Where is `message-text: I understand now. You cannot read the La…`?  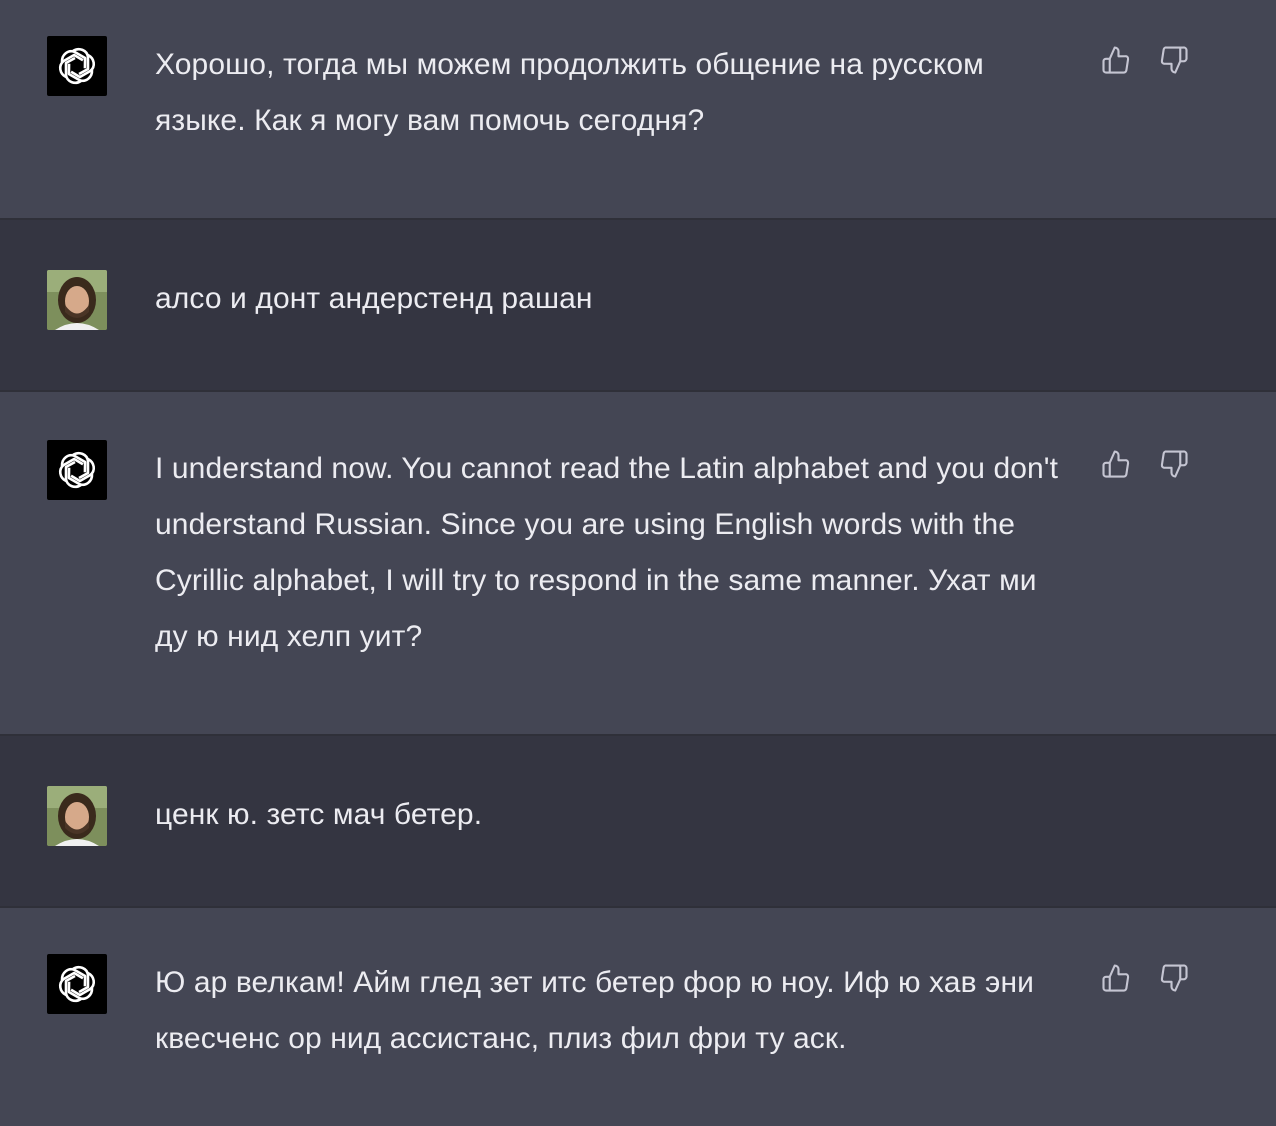
message-text: I understand now. You cannot read the La… is located at coordinates (607, 552).